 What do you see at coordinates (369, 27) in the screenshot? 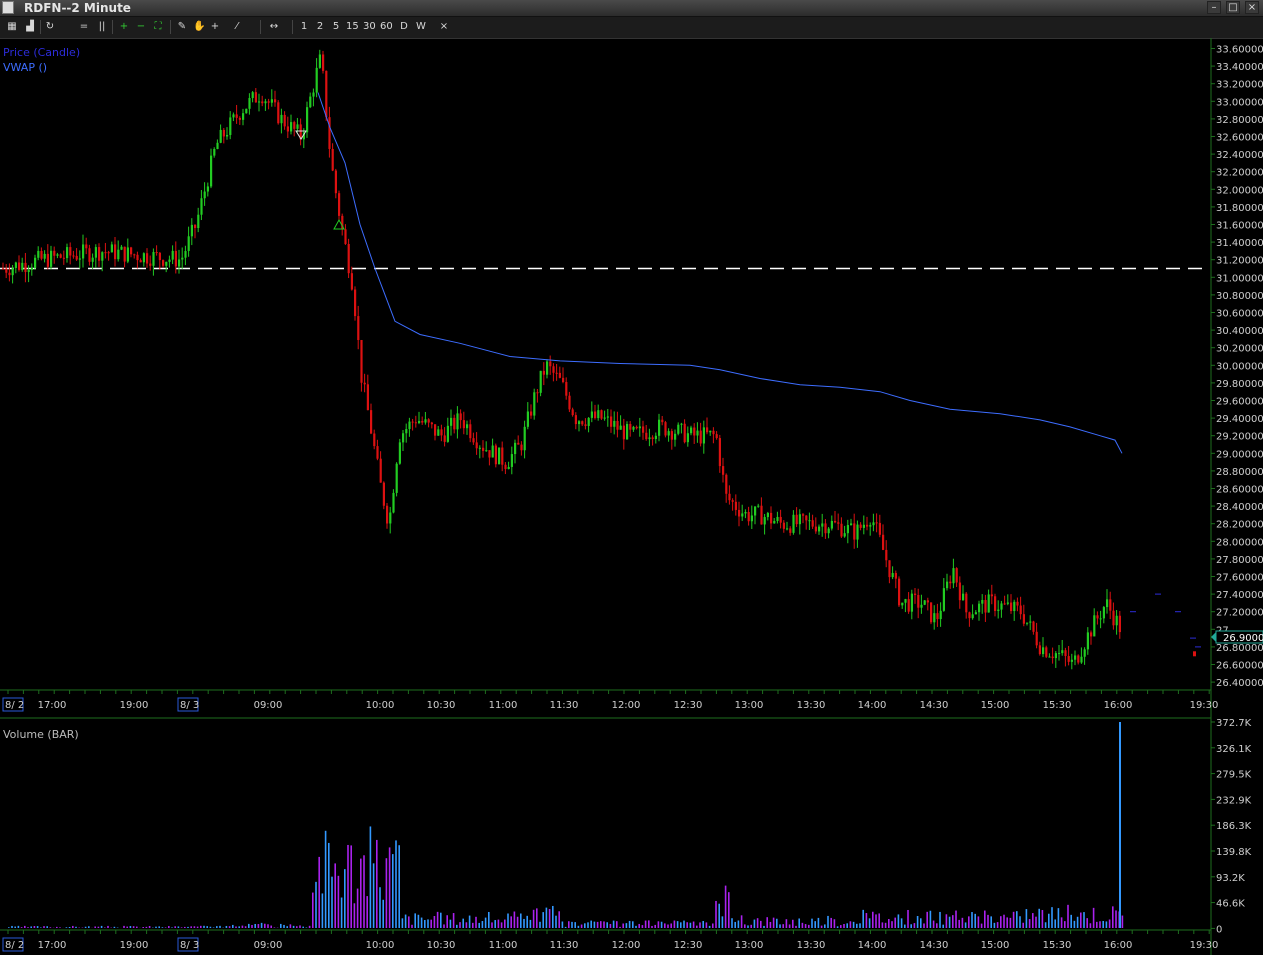
I see `interval-30: 30` at bounding box center [369, 27].